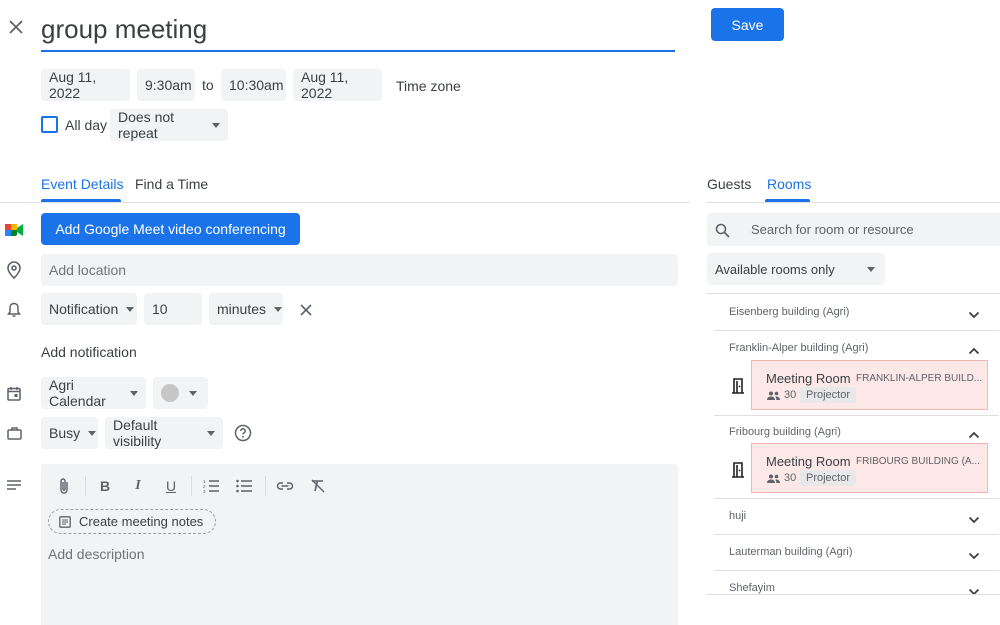 The width and height of the screenshot is (1000, 625). What do you see at coordinates (345, 202) in the screenshot?
I see `tabs-divider` at bounding box center [345, 202].